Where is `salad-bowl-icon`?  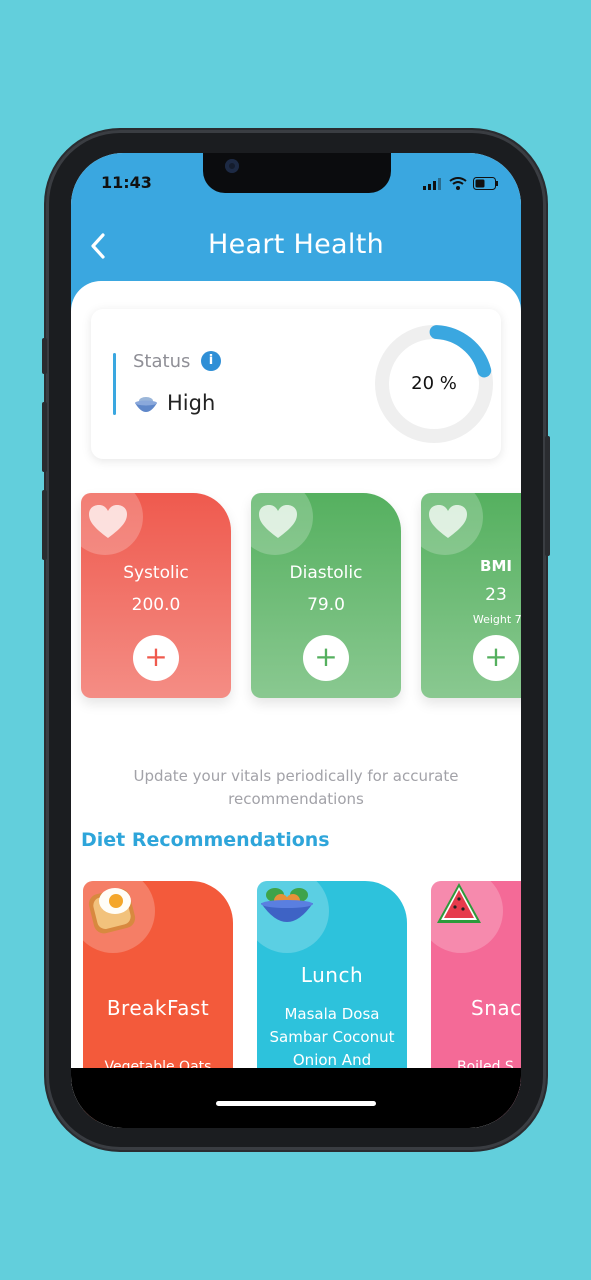 salad-bowl-icon is located at coordinates (287, 905).